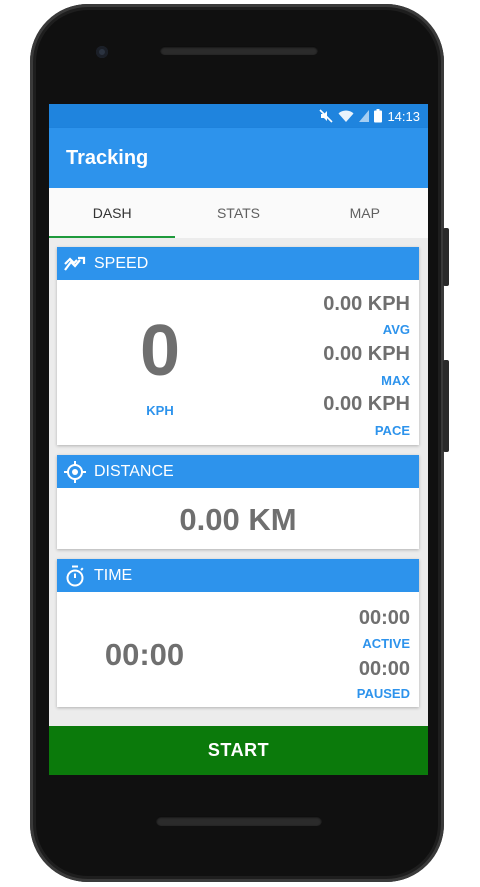  What do you see at coordinates (102, 52) in the screenshot?
I see `front-camera` at bounding box center [102, 52].